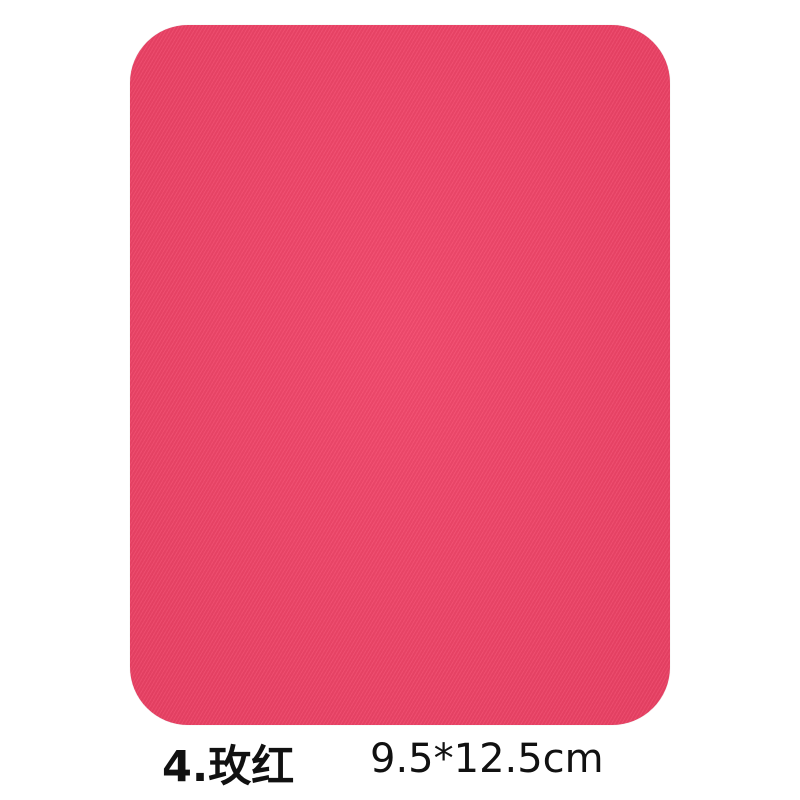  I want to click on color-label: 4.玫红, so click(228, 767).